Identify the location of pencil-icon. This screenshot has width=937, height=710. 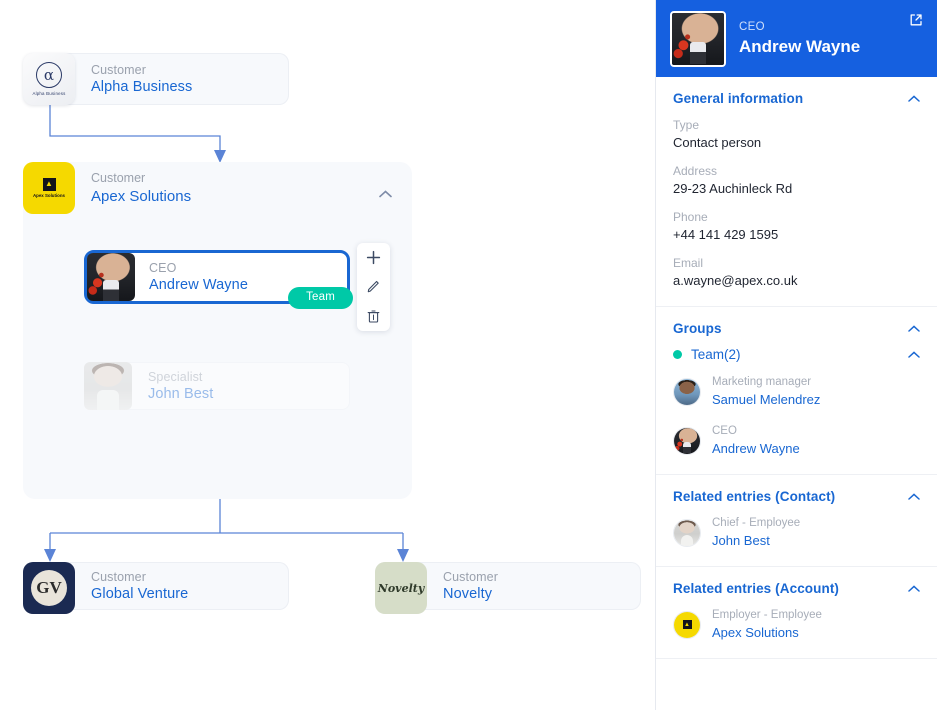
(373, 287).